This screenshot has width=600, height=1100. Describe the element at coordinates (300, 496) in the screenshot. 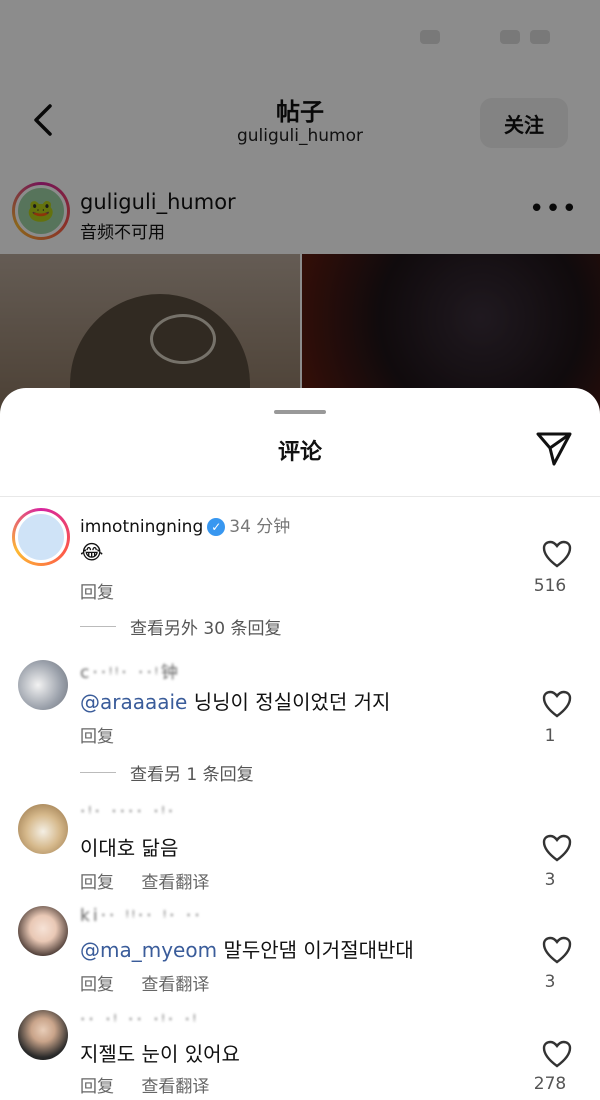

I see `sheet-divider` at that location.